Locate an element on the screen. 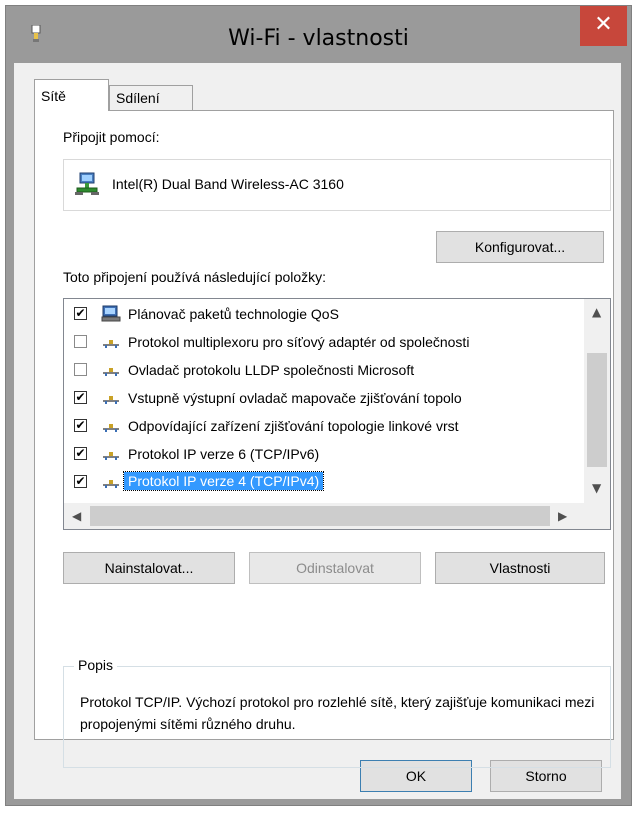 This screenshot has height=813, width=639. uninstall-button: Odinstalovat is located at coordinates (335, 568).